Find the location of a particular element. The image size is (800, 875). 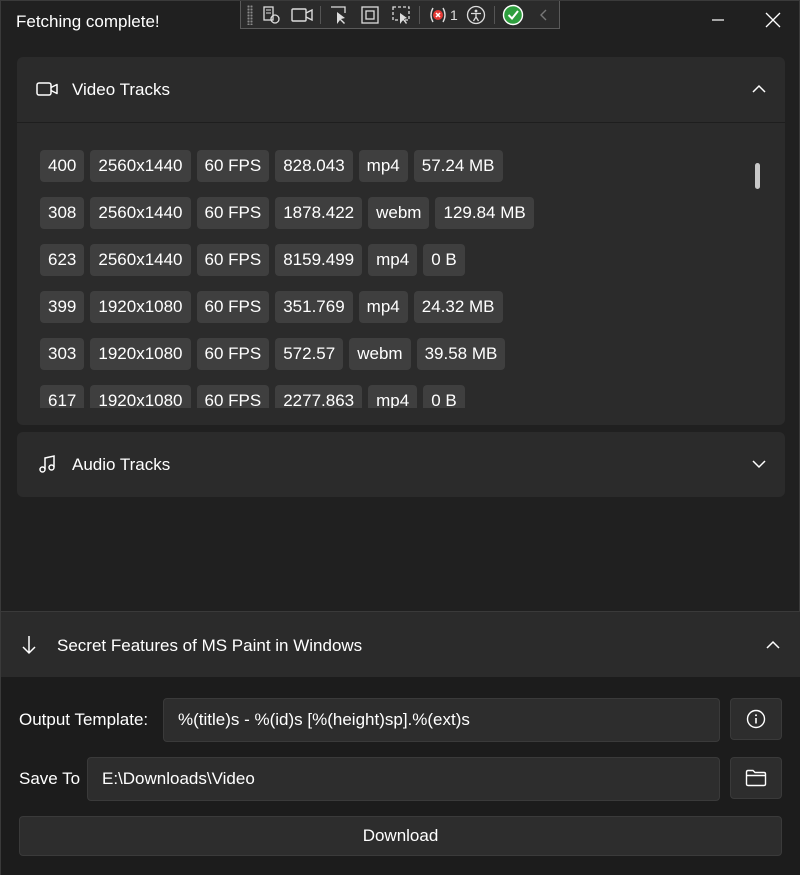

folder-icon is located at coordinates (756, 778).